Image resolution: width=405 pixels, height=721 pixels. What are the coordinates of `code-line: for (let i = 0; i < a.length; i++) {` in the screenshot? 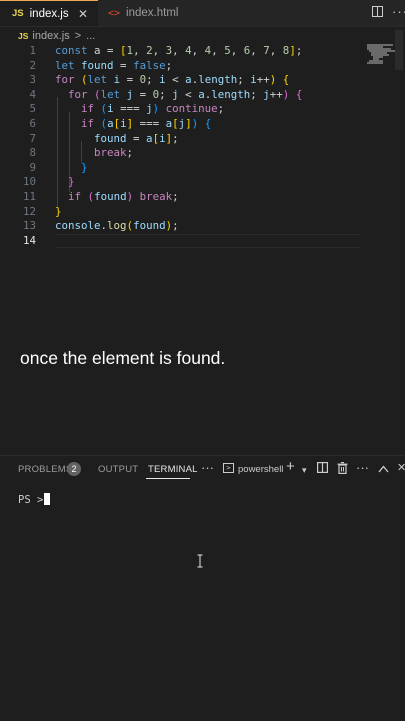 It's located at (172, 80).